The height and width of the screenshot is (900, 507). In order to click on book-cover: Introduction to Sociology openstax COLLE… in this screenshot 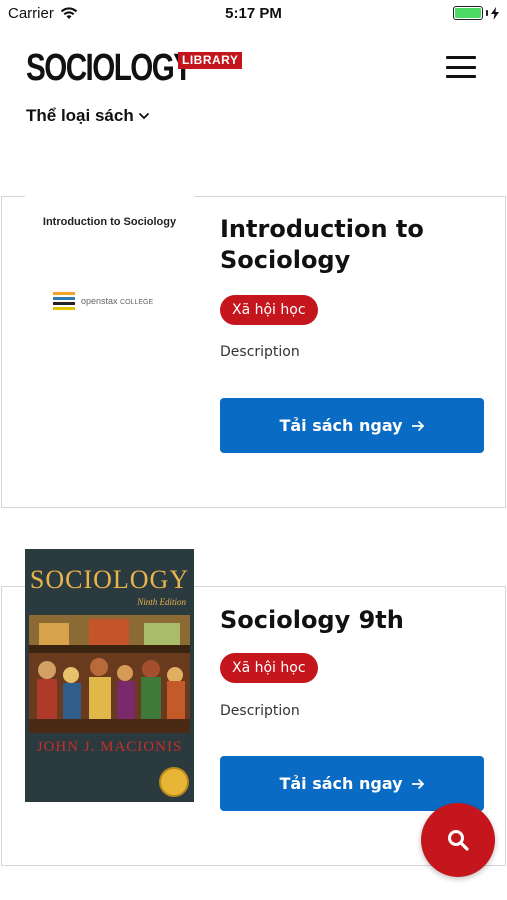, I will do `click(109, 309)`.